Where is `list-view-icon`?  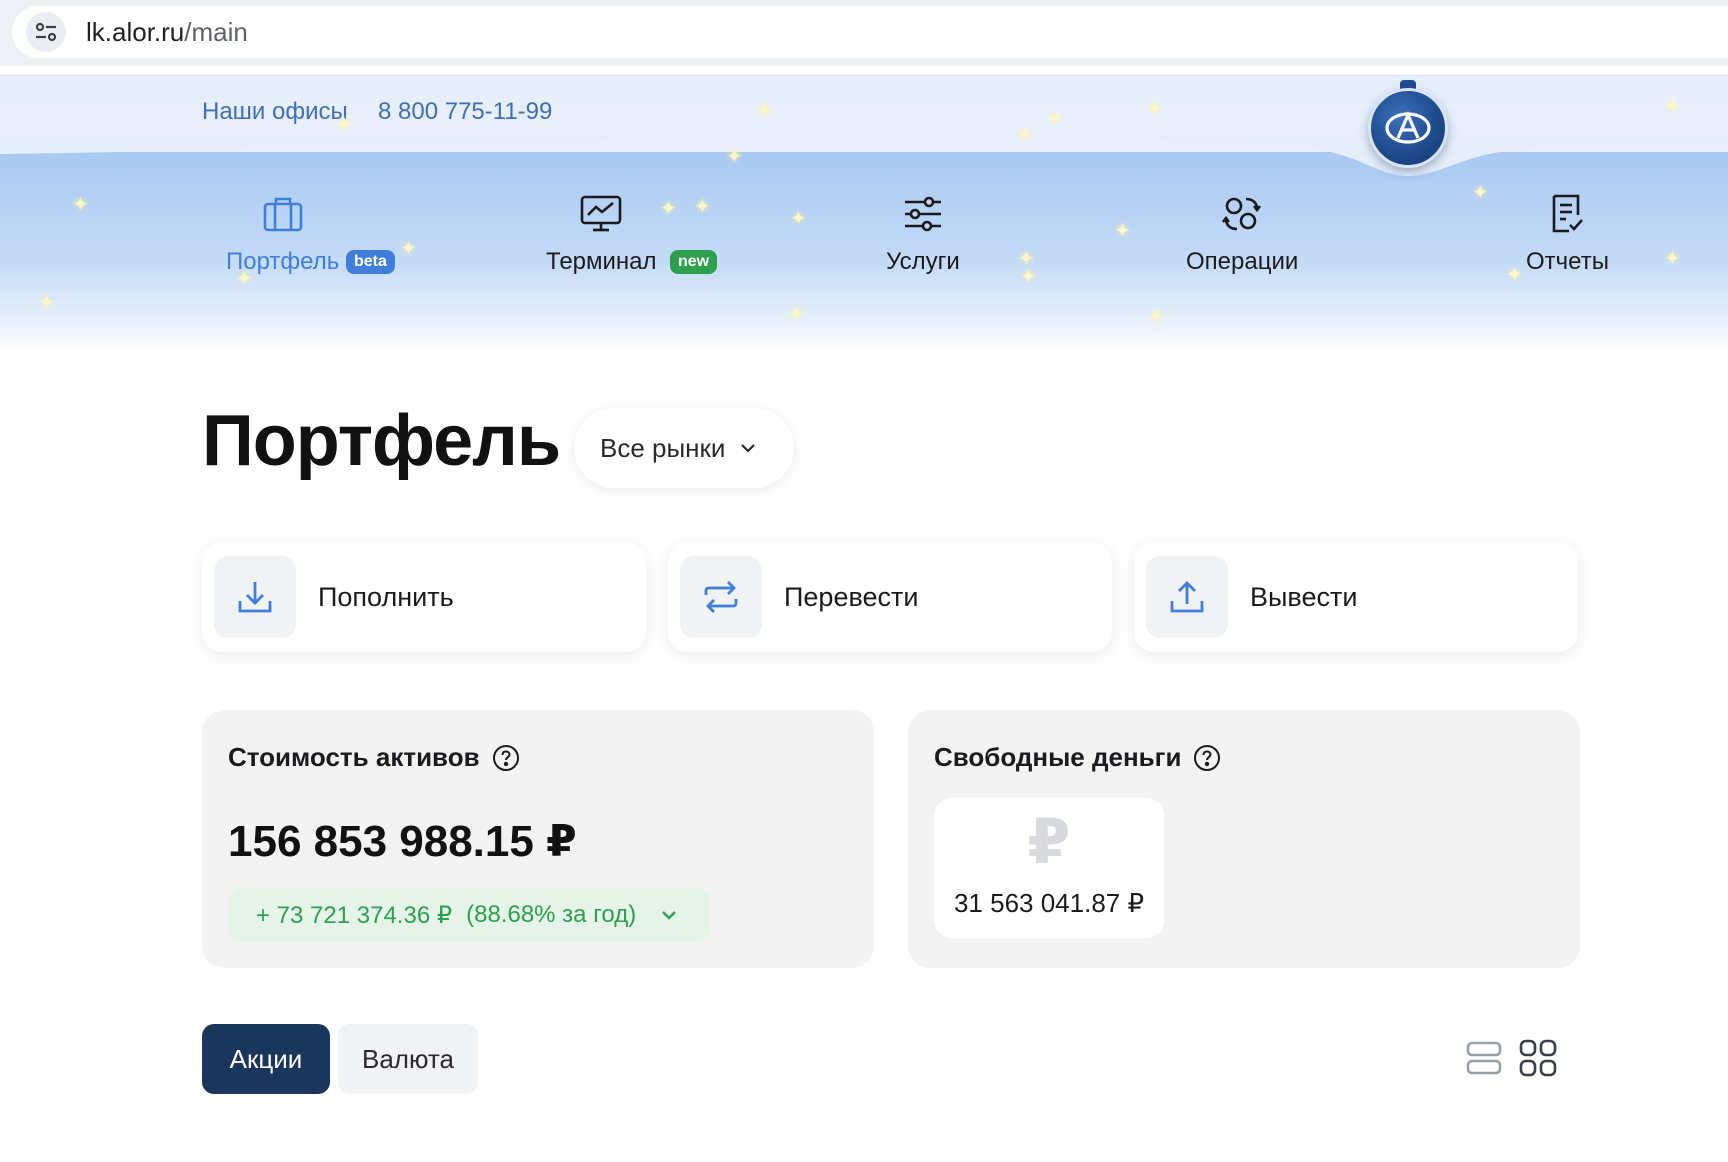 list-view-icon is located at coordinates (1484, 1058).